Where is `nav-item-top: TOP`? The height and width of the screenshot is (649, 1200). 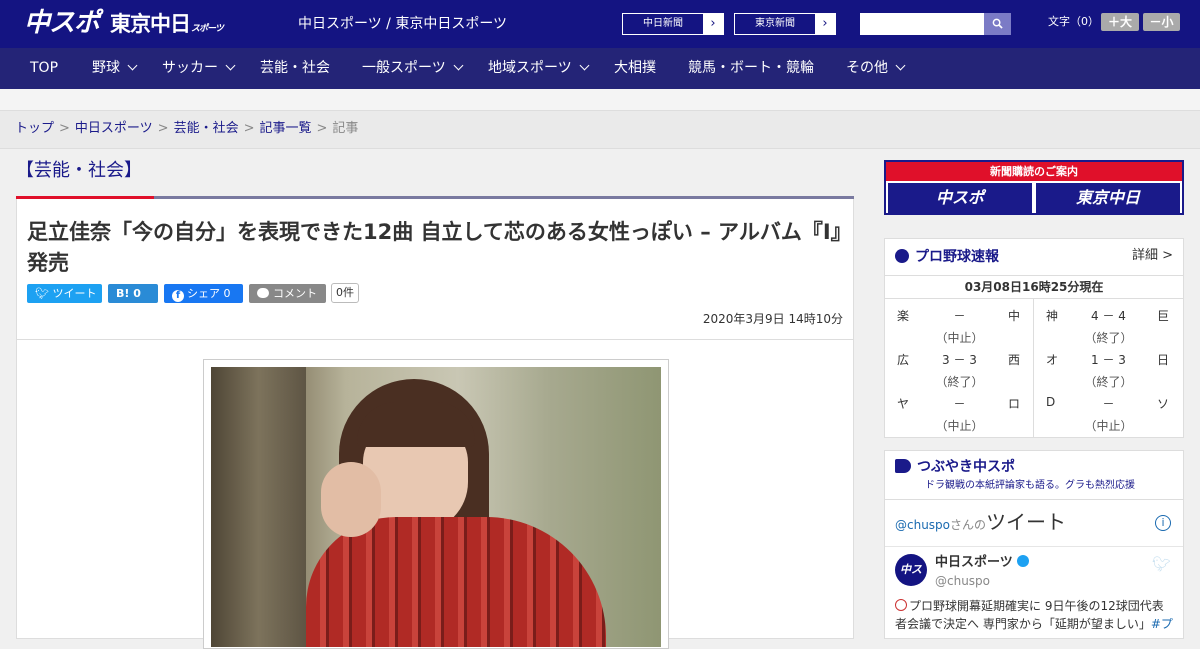
nav-item-top: TOP is located at coordinates (44, 68).